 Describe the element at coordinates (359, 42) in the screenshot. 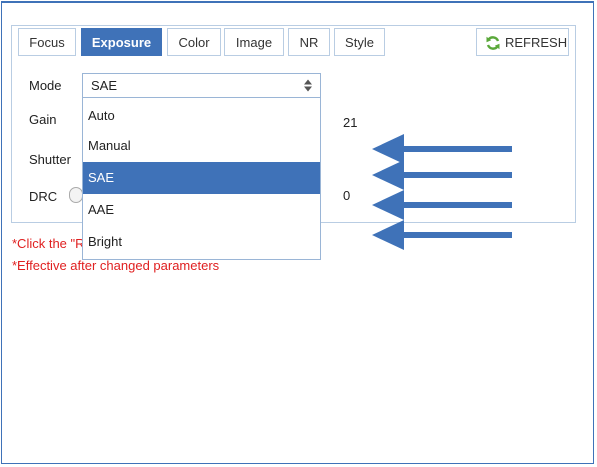

I see `tab-style: Style` at that location.